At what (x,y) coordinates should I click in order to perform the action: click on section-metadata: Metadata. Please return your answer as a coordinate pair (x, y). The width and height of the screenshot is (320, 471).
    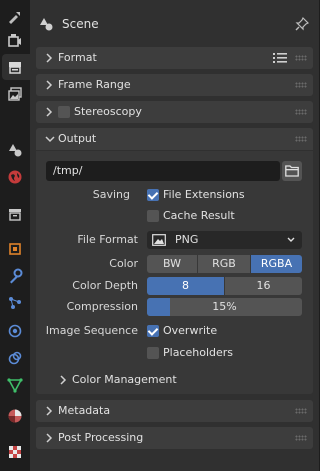
    Looking at the image, I should click on (174, 411).